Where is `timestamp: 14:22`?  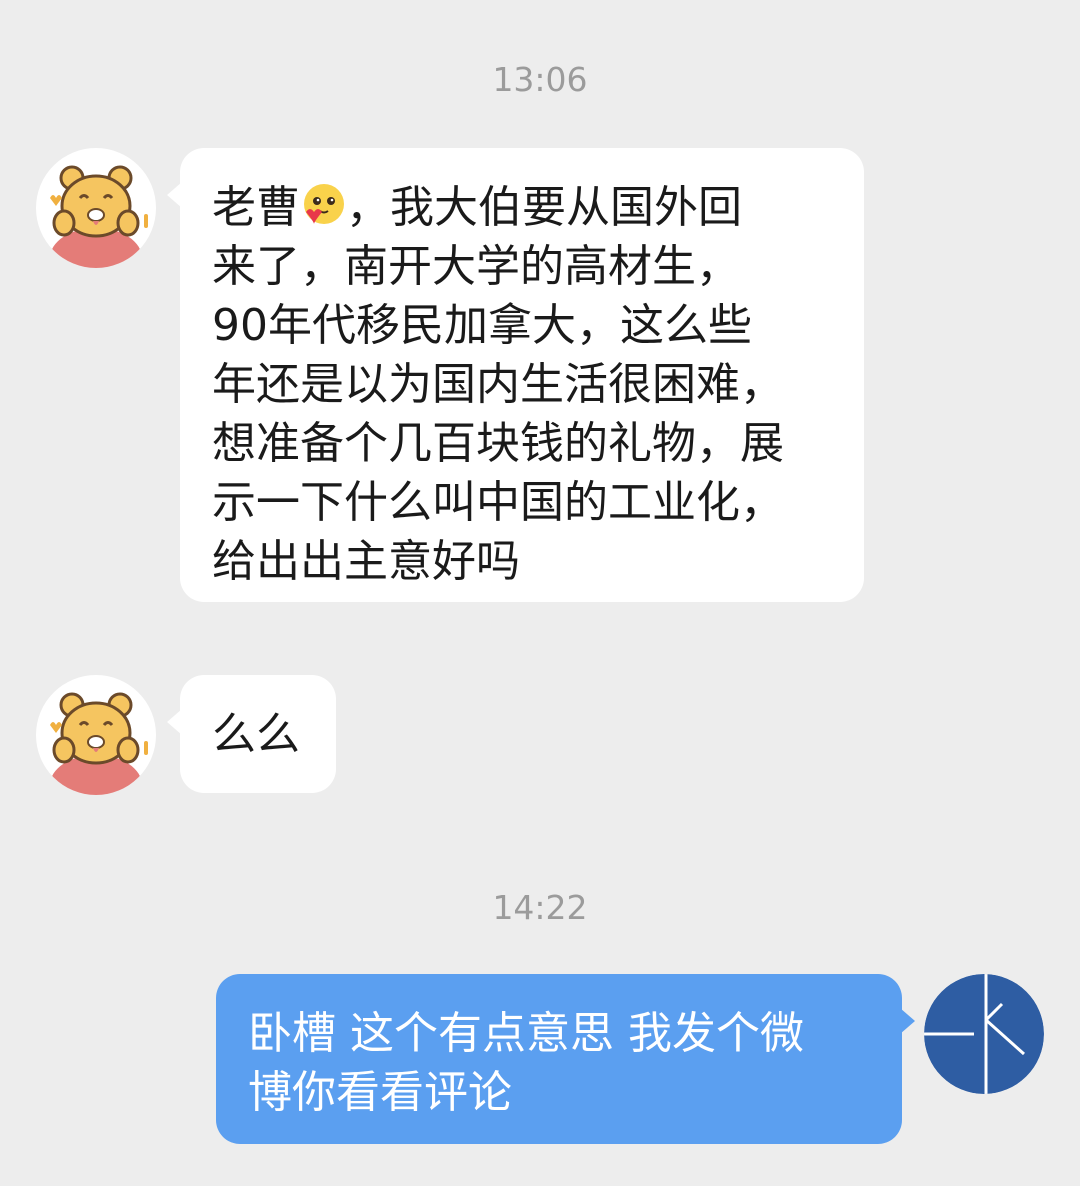 timestamp: 14:22 is located at coordinates (540, 907).